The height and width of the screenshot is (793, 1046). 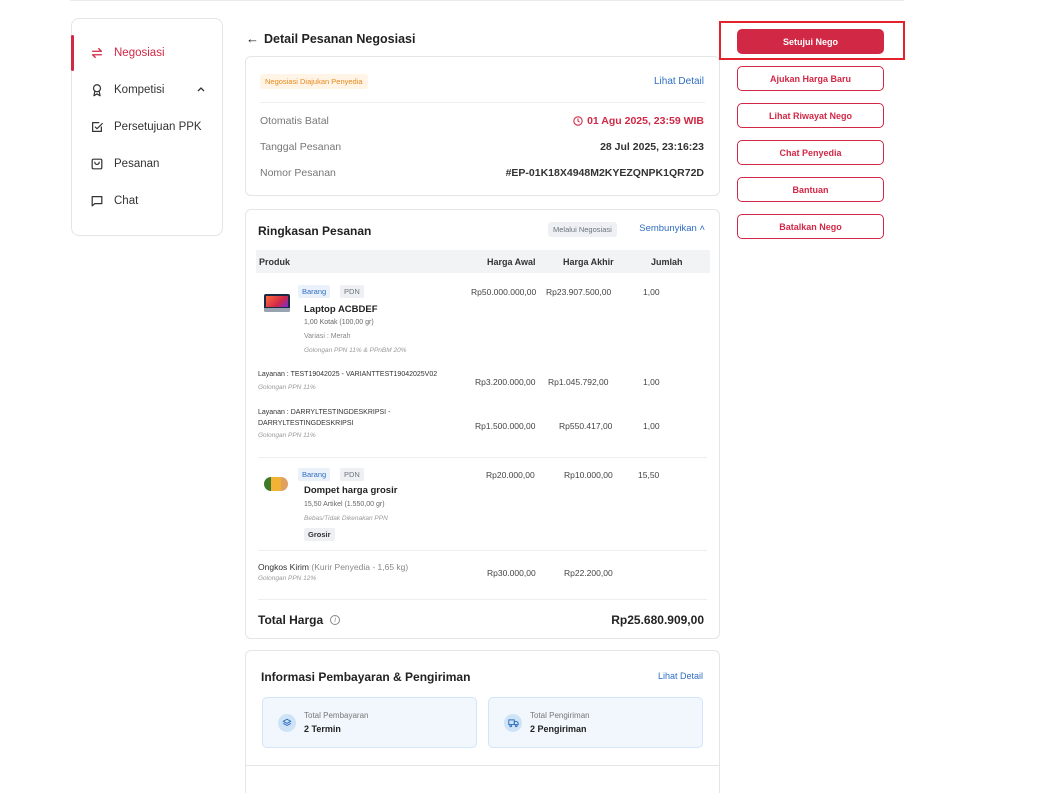 I want to click on checkbox-icon, so click(x=97, y=127).